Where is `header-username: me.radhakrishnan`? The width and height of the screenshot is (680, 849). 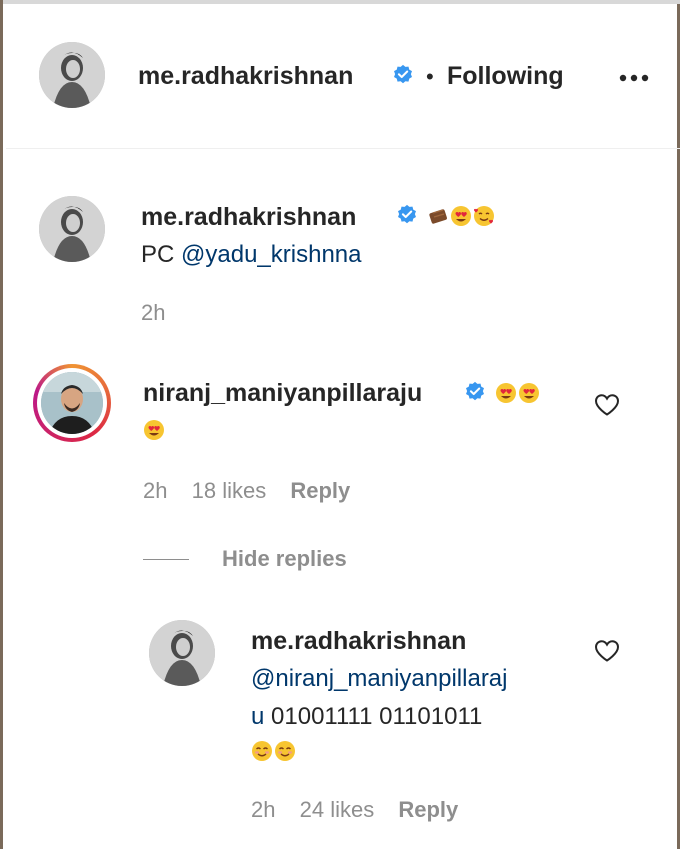
header-username: me.radhakrishnan is located at coordinates (245, 76).